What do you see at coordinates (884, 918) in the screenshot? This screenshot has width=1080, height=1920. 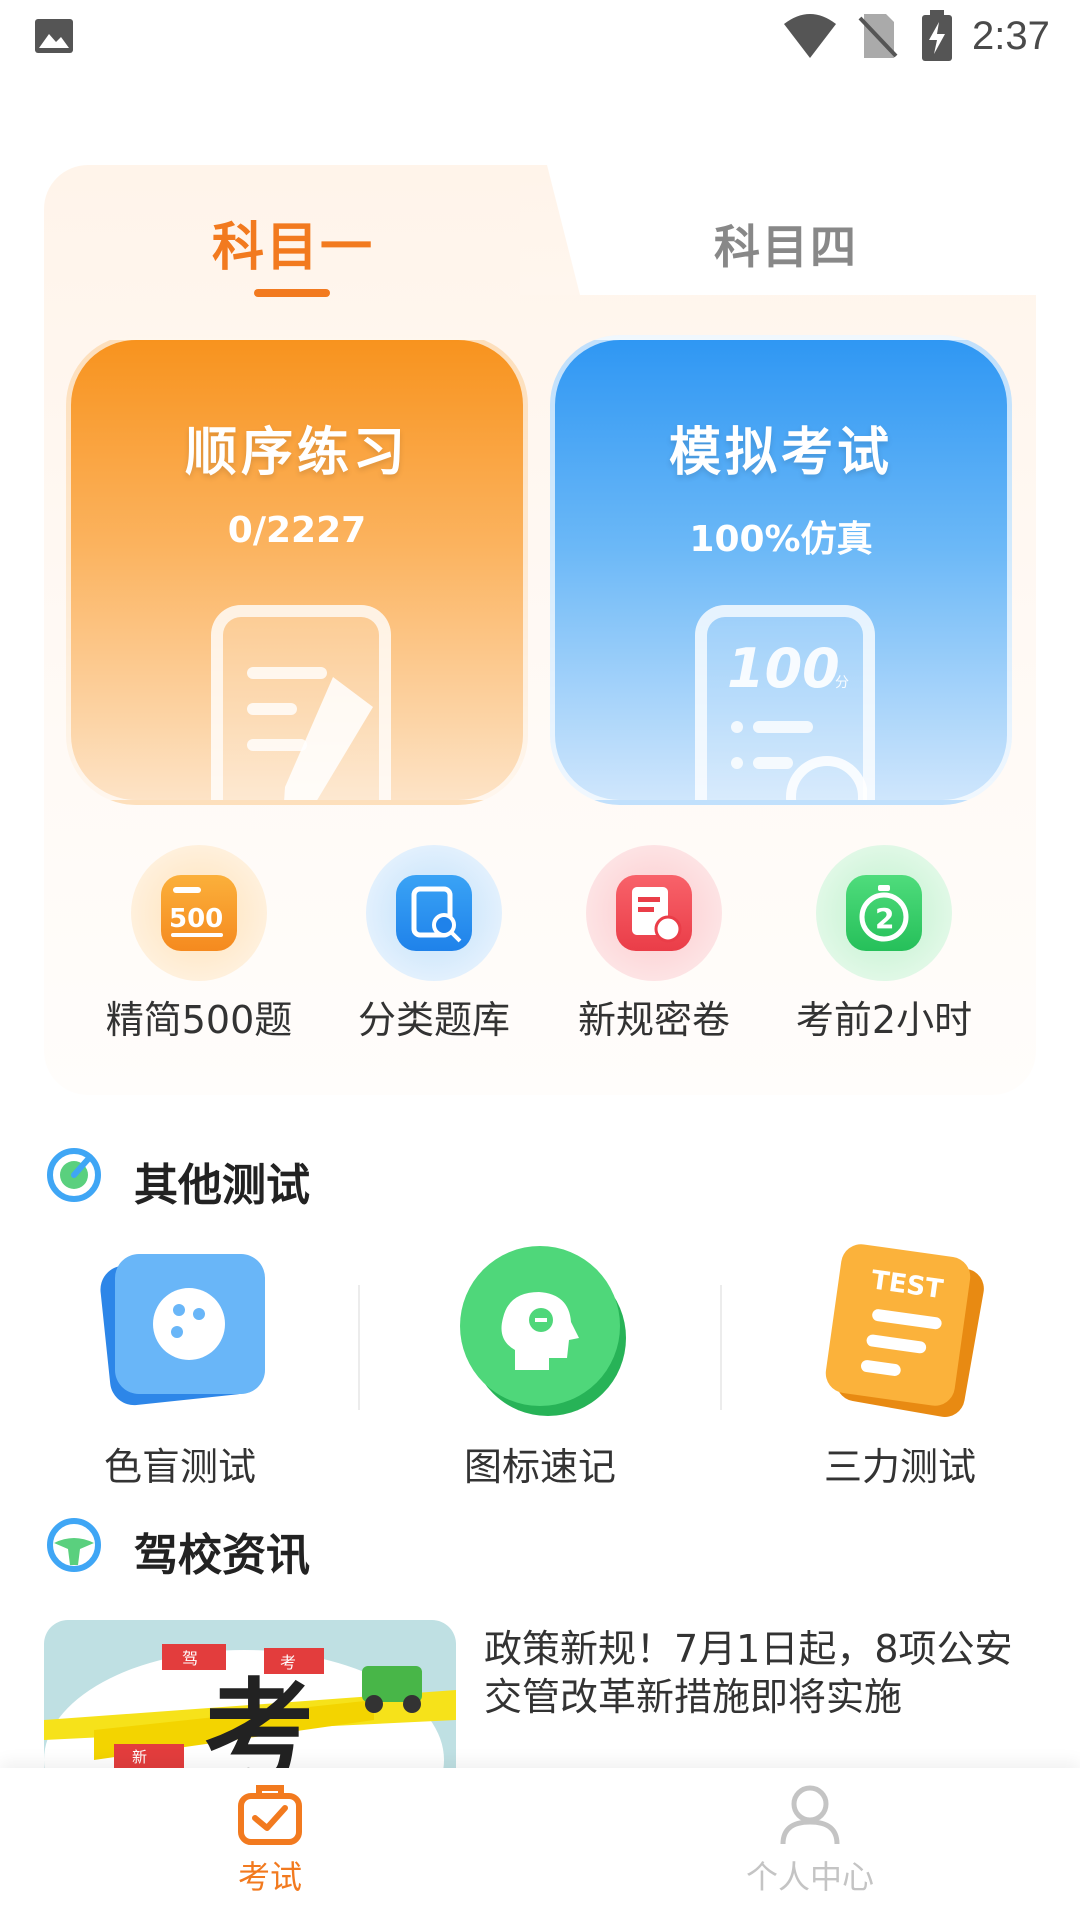 I see `stopwatch-number: 2` at bounding box center [884, 918].